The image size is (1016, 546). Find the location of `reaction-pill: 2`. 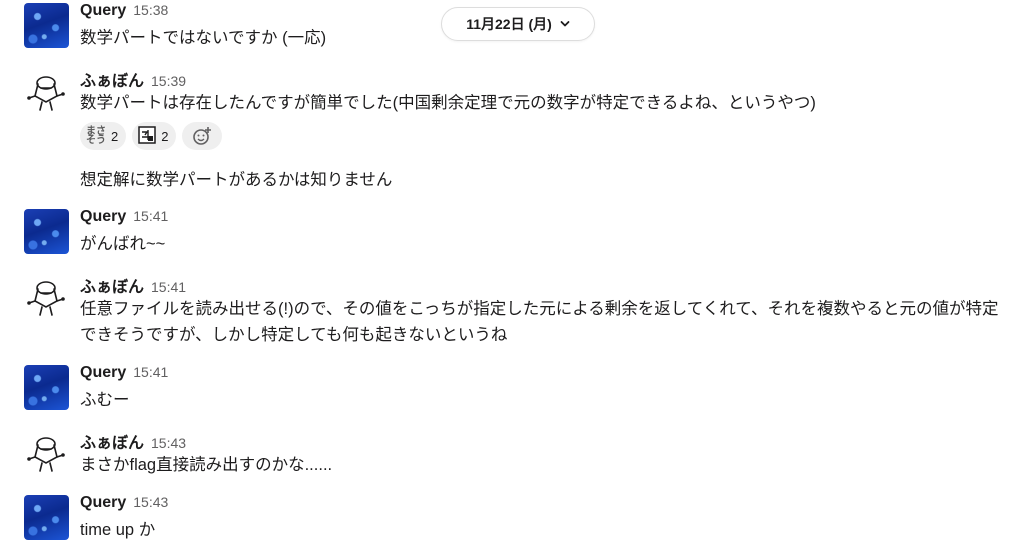

reaction-pill: 2 is located at coordinates (154, 136).